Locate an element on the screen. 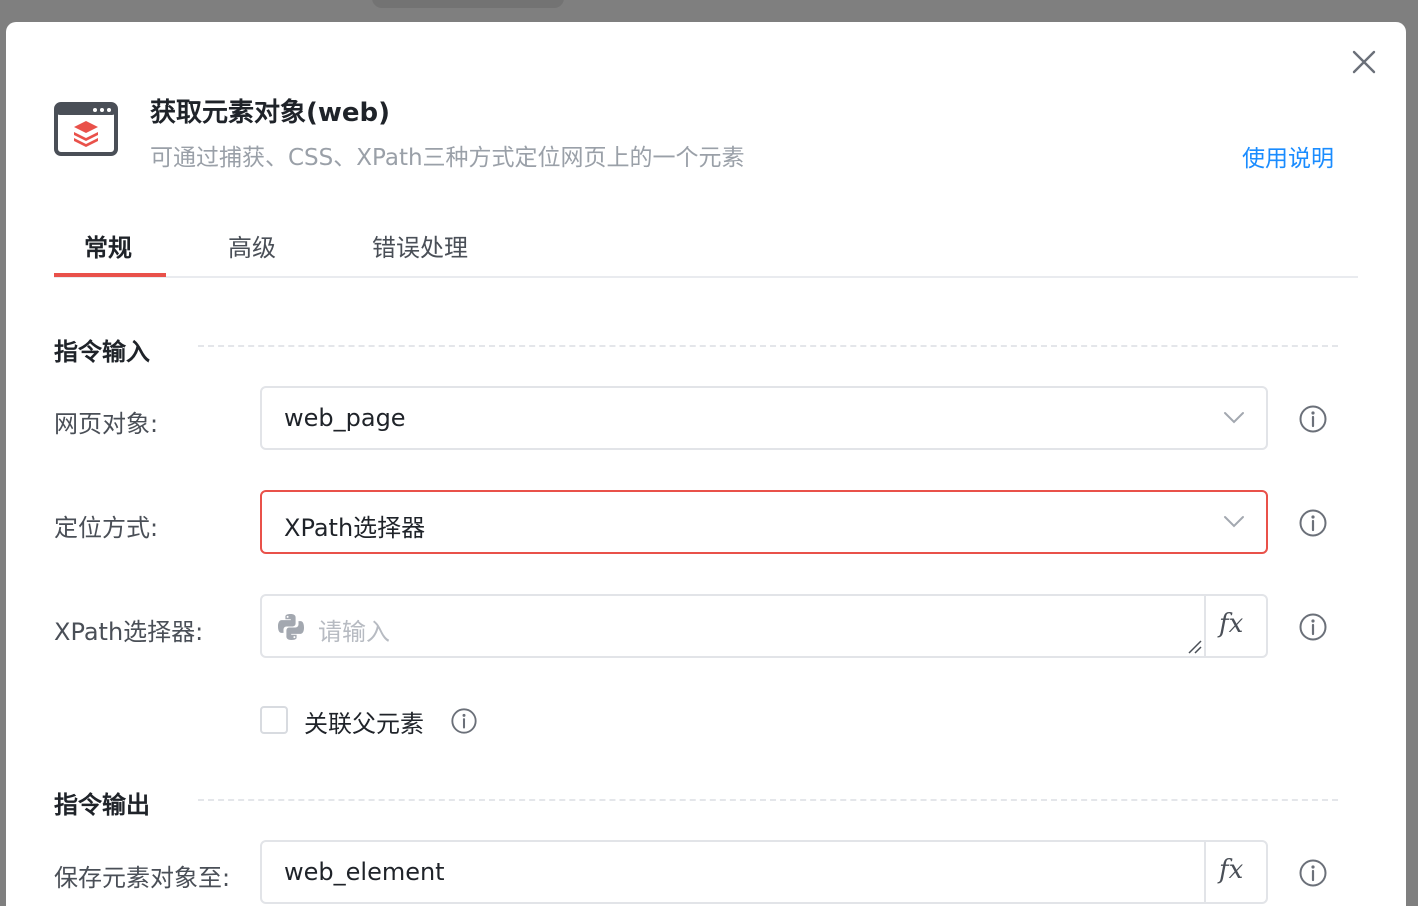  dialog-title: 获取元素对象(web) is located at coordinates (270, 113).